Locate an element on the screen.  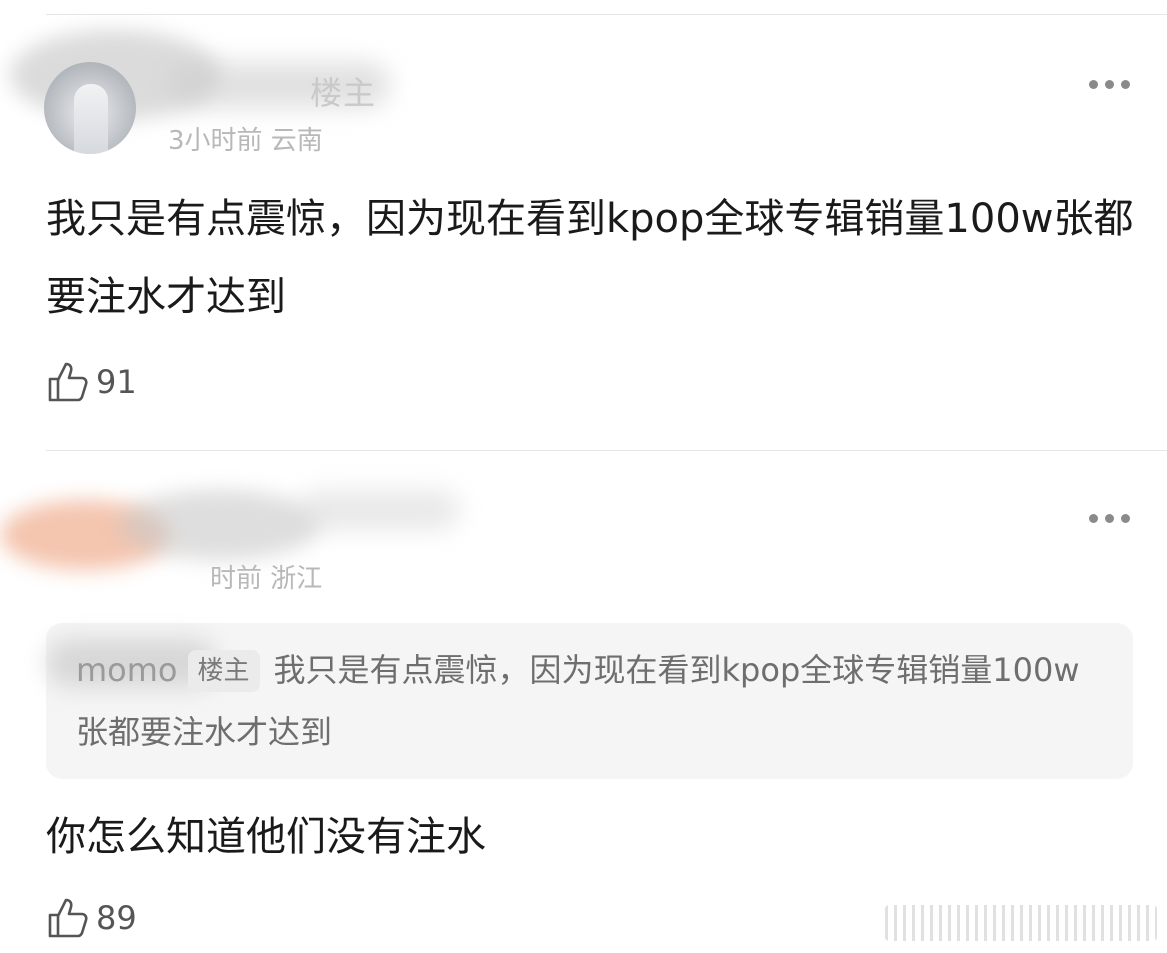
username: 楼主 is located at coordinates (343, 91).